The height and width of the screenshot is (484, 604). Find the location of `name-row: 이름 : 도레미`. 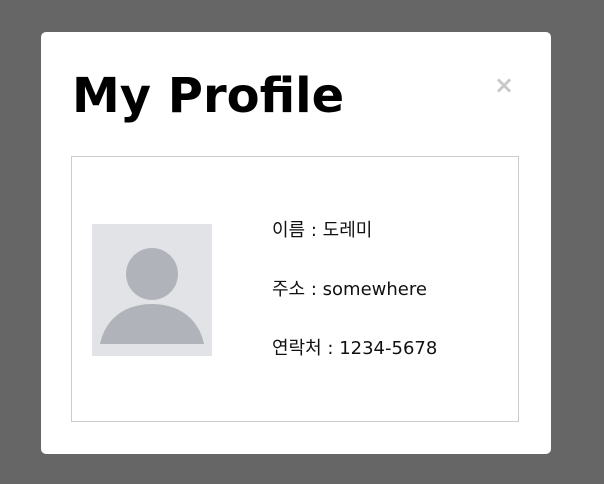

name-row: 이름 : 도레미 is located at coordinates (354, 231).